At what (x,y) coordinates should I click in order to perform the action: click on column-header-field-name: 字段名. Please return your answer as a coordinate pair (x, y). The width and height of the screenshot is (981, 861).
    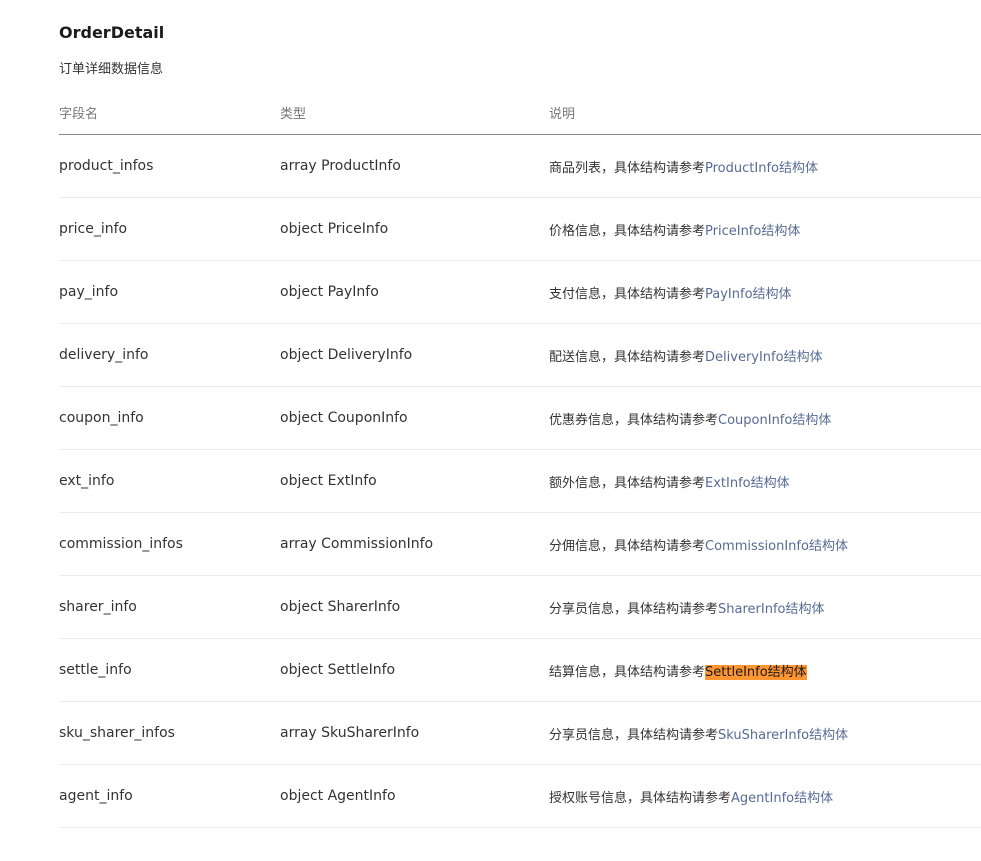
    Looking at the image, I should click on (169, 113).